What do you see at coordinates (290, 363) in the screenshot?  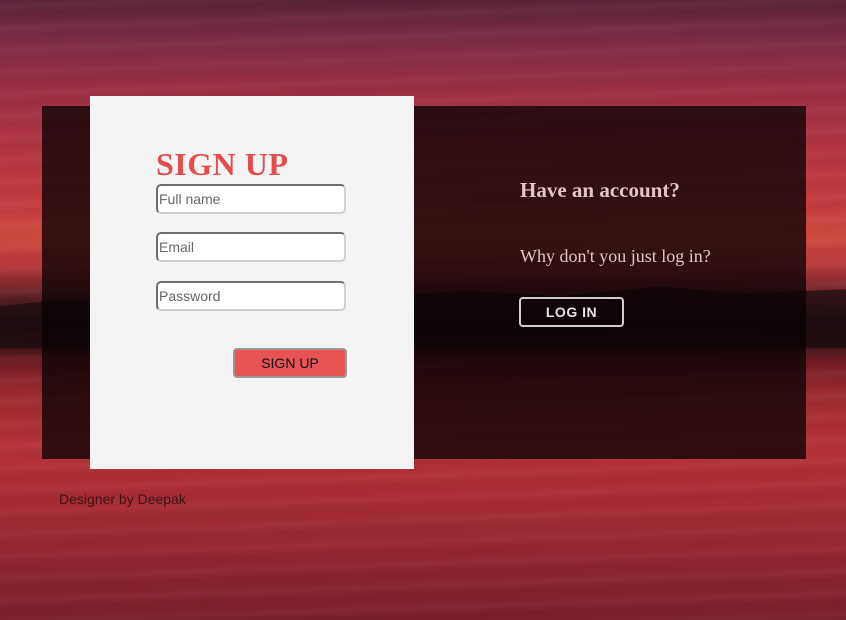 I see `signup-button: SIGN UP` at bounding box center [290, 363].